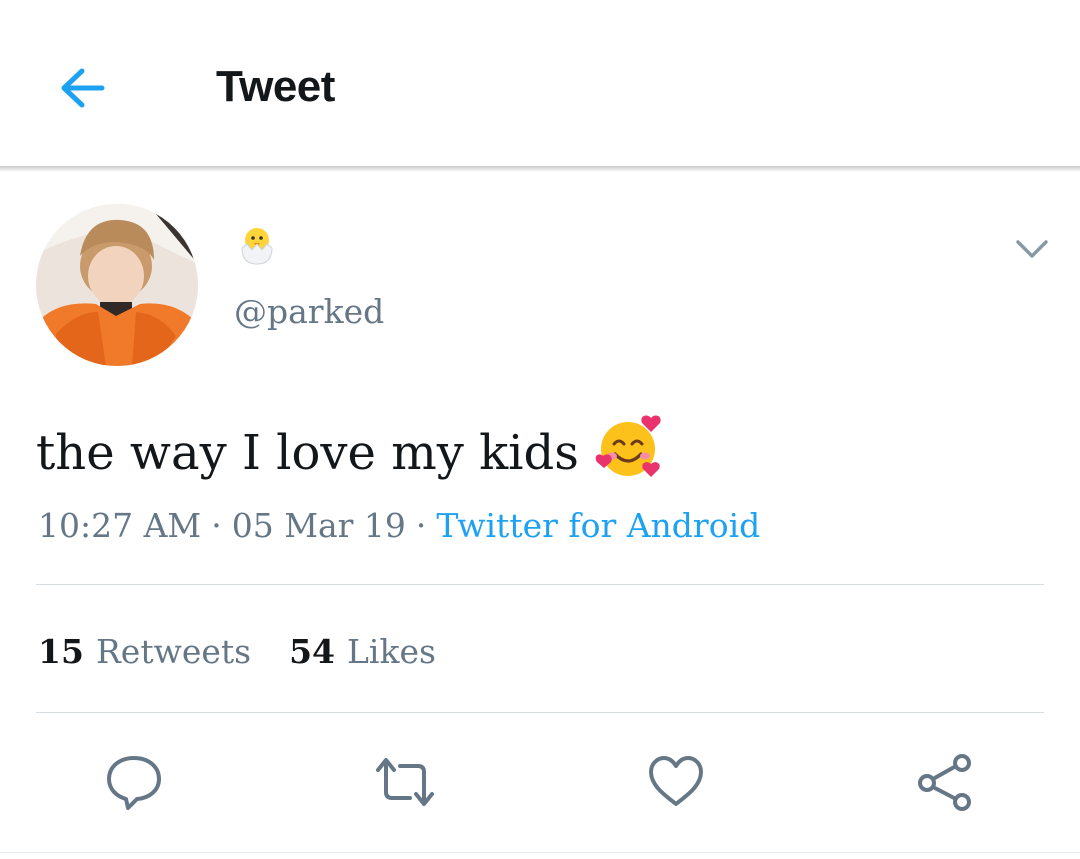 This screenshot has height=859, width=1080. What do you see at coordinates (61, 651) in the screenshot?
I see `retweets-count: 15` at bounding box center [61, 651].